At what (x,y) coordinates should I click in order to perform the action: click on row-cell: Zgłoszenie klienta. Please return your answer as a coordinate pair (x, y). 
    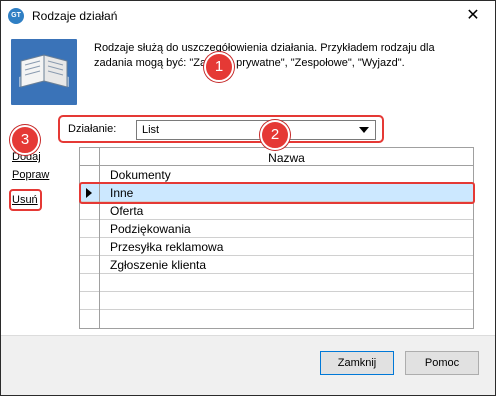
    Looking at the image, I should click on (158, 265).